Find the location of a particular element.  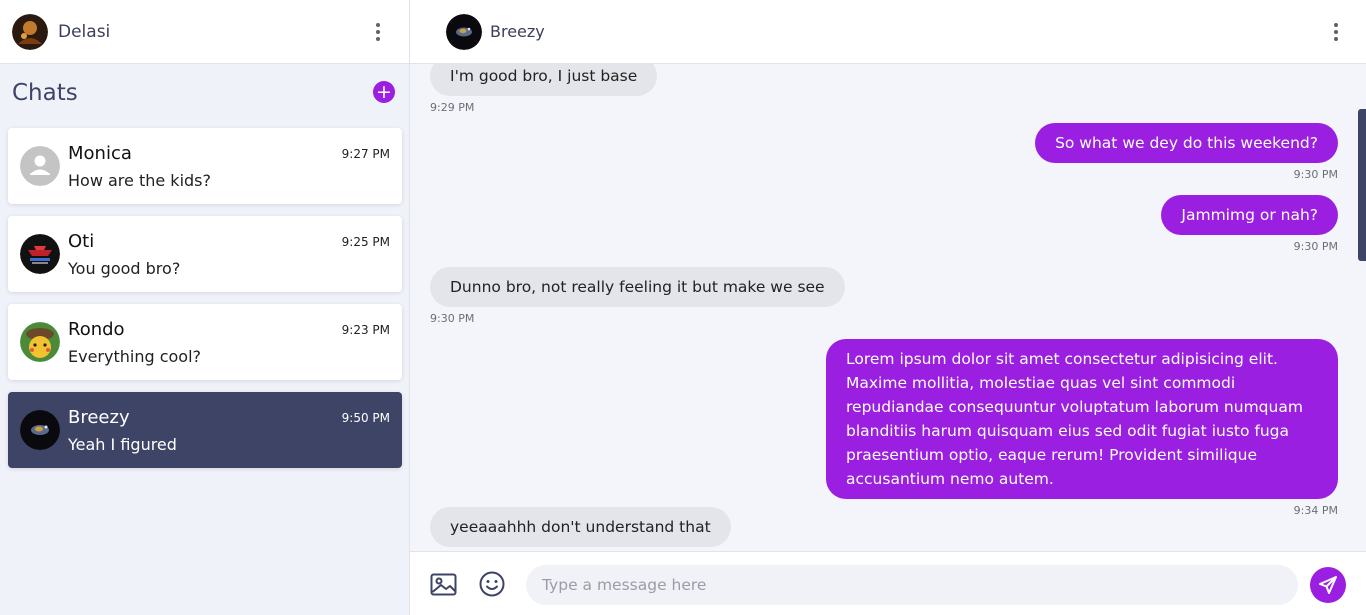

chat-item-name: Monica is located at coordinates (100, 153).